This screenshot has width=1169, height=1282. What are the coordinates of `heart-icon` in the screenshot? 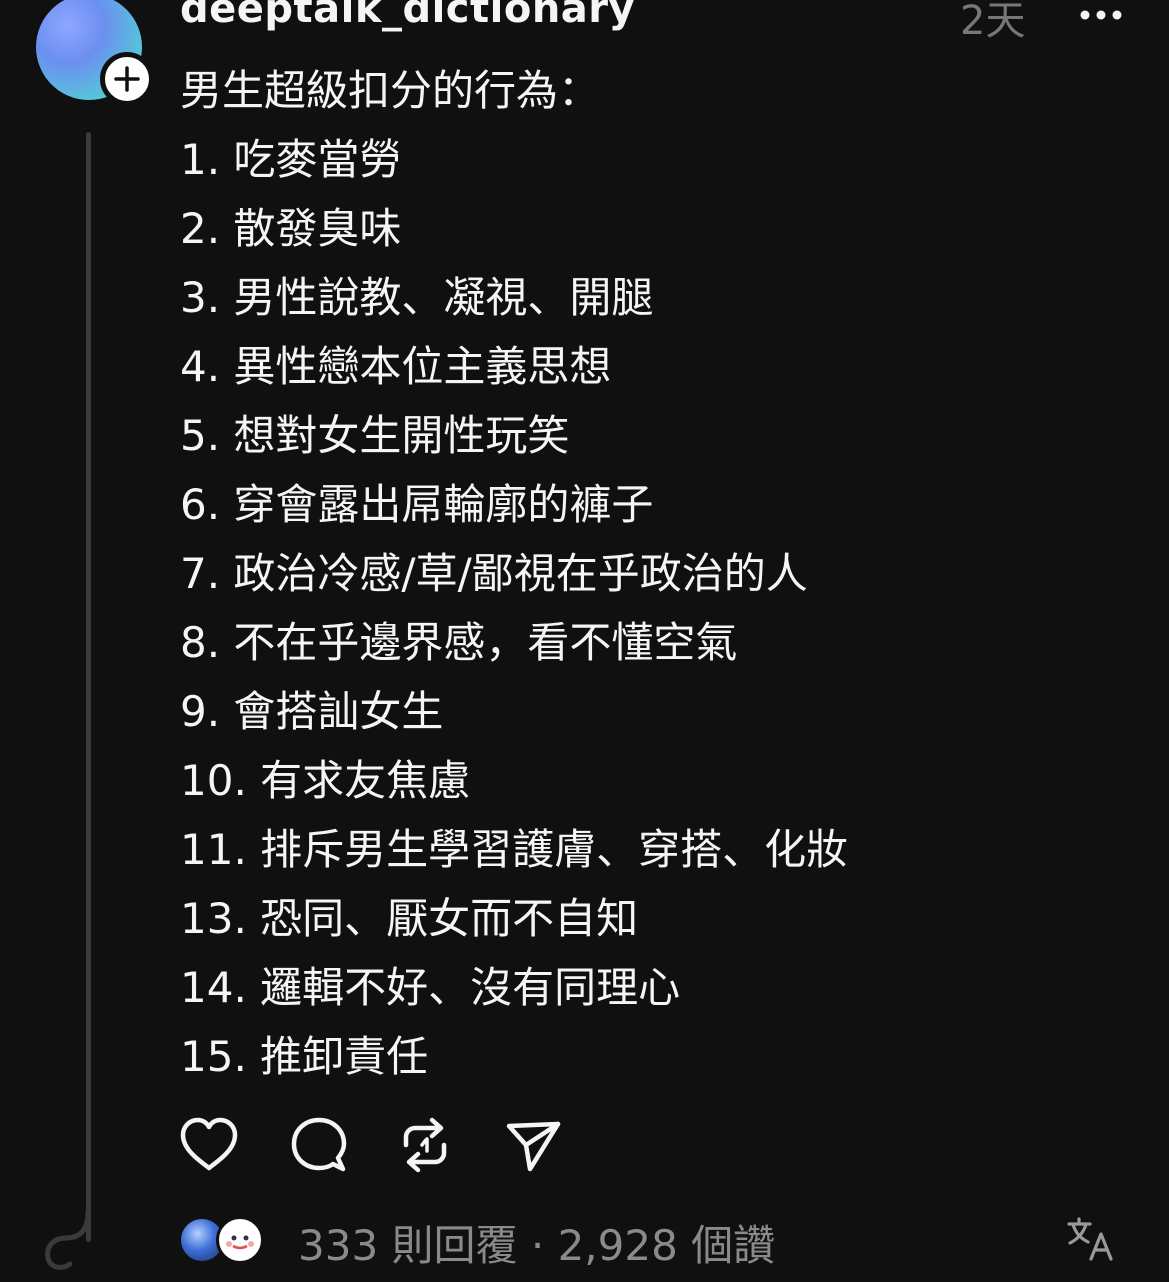 It's located at (209, 1144).